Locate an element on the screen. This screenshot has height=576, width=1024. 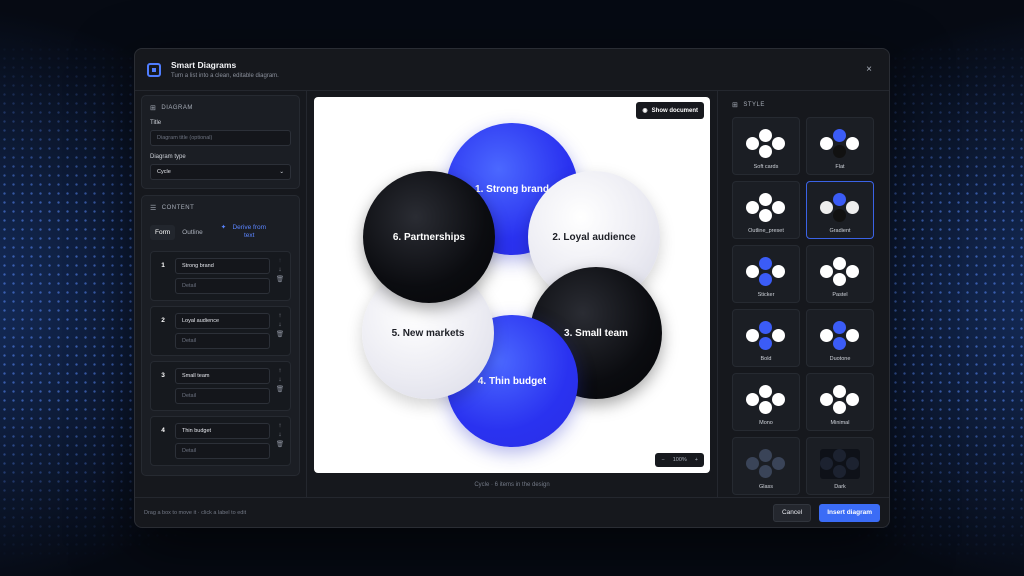
derive-label: Derive from text is located at coordinates (249, 232).